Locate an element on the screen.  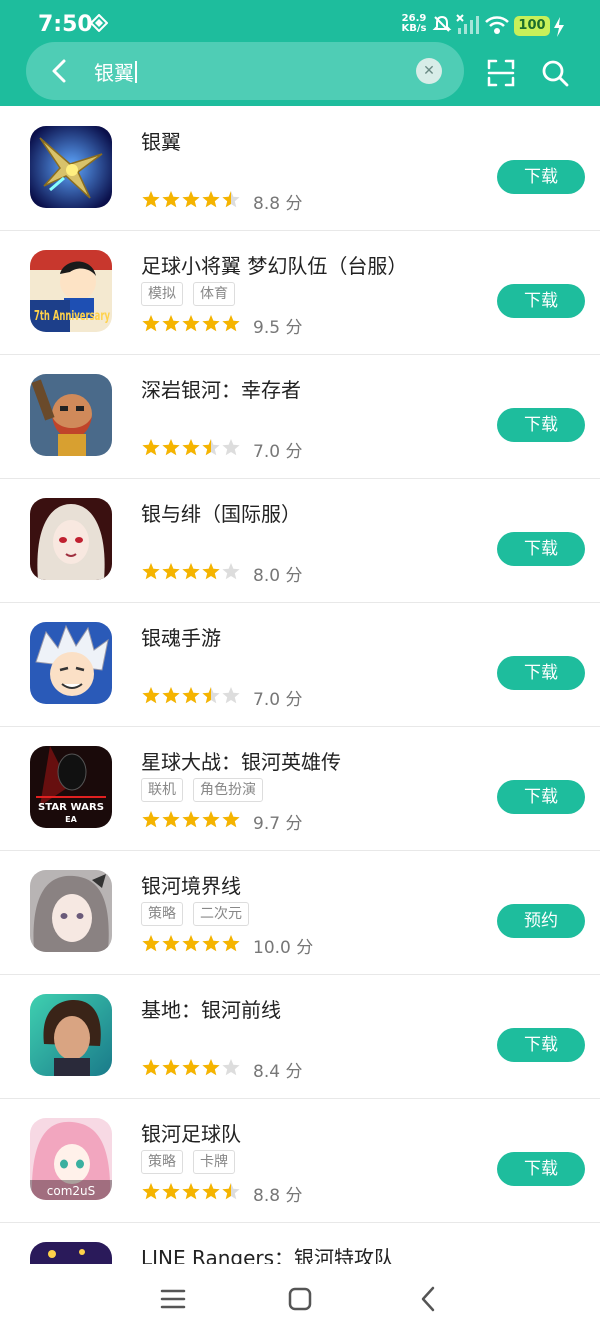
app-name: 星球大战：银河英雄传 is located at coordinates (241, 762).